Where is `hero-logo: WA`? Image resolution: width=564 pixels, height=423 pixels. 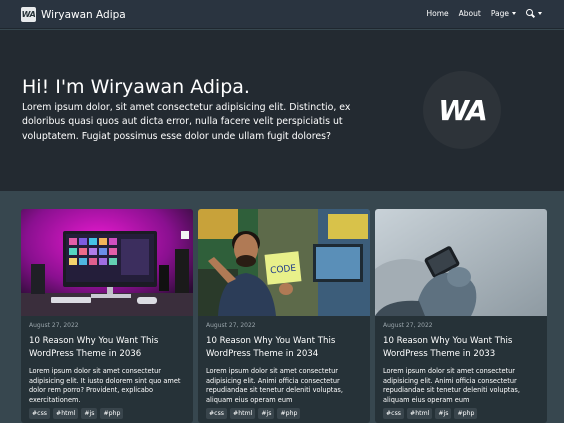 hero-logo: WA is located at coordinates (462, 110).